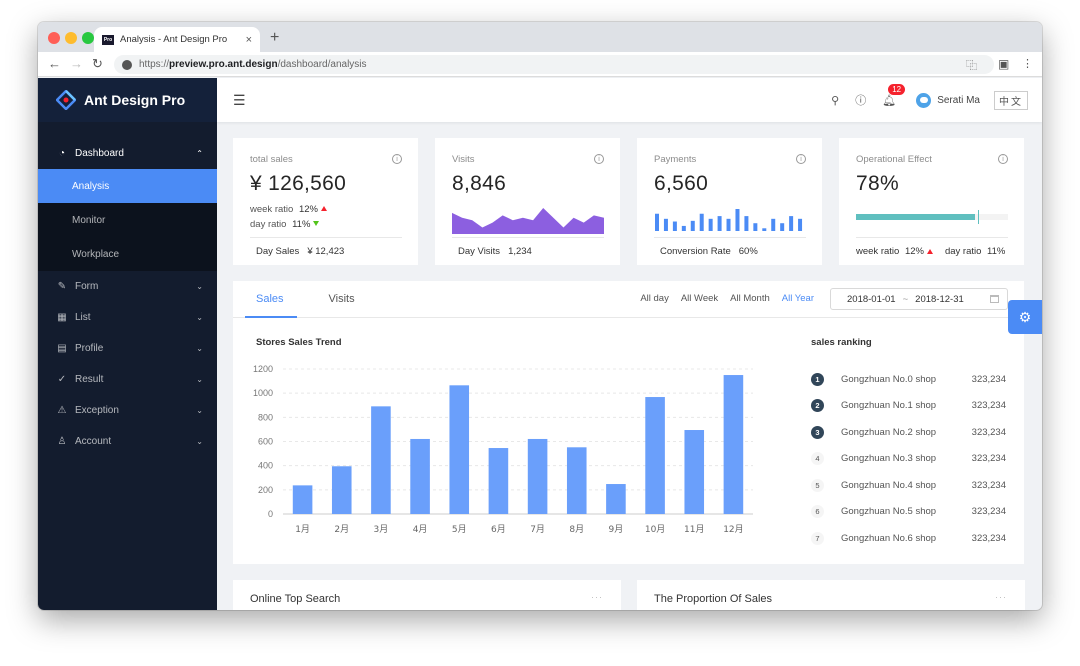  Describe the element at coordinates (223, 64) in the screenshot. I see `url-host: preview.pro.ant.design` at that location.